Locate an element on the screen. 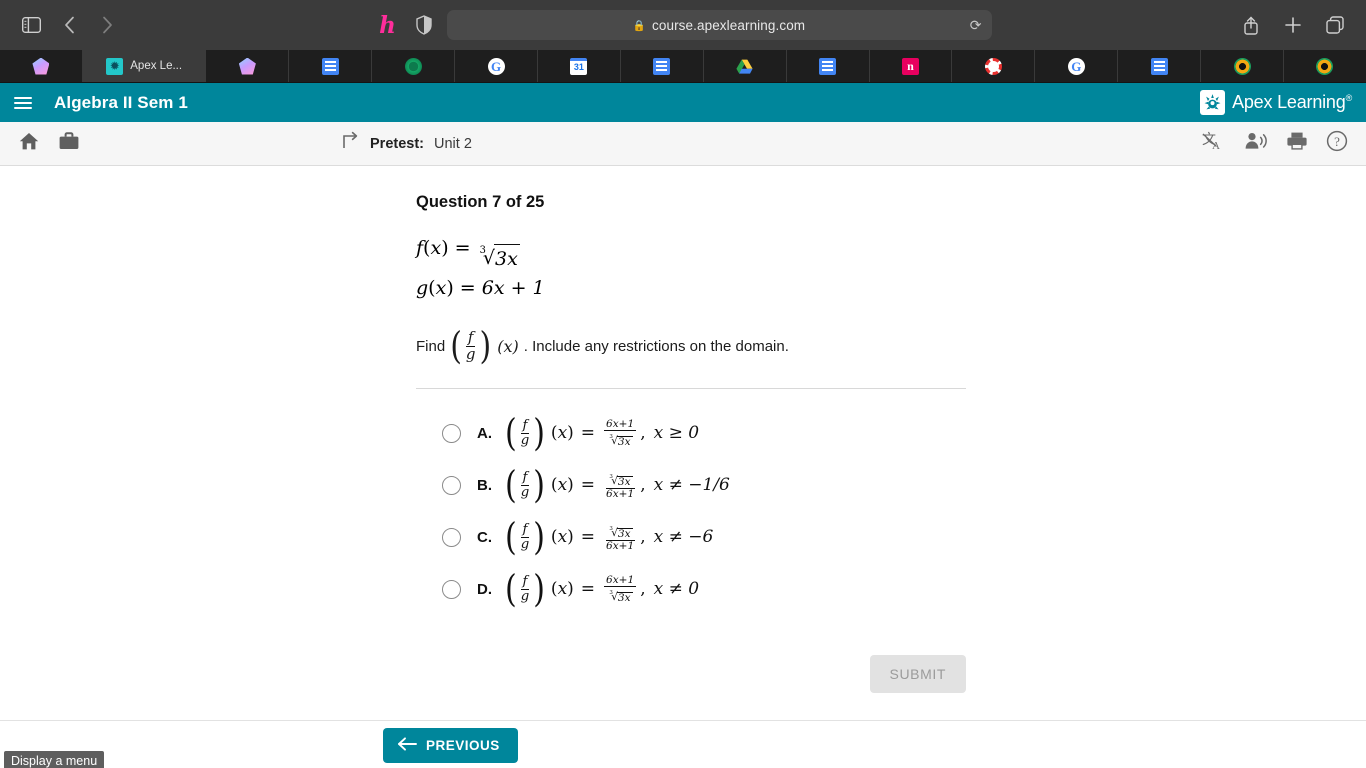 The height and width of the screenshot is (768, 1366). sidebar-toggle-icon is located at coordinates (31, 25).